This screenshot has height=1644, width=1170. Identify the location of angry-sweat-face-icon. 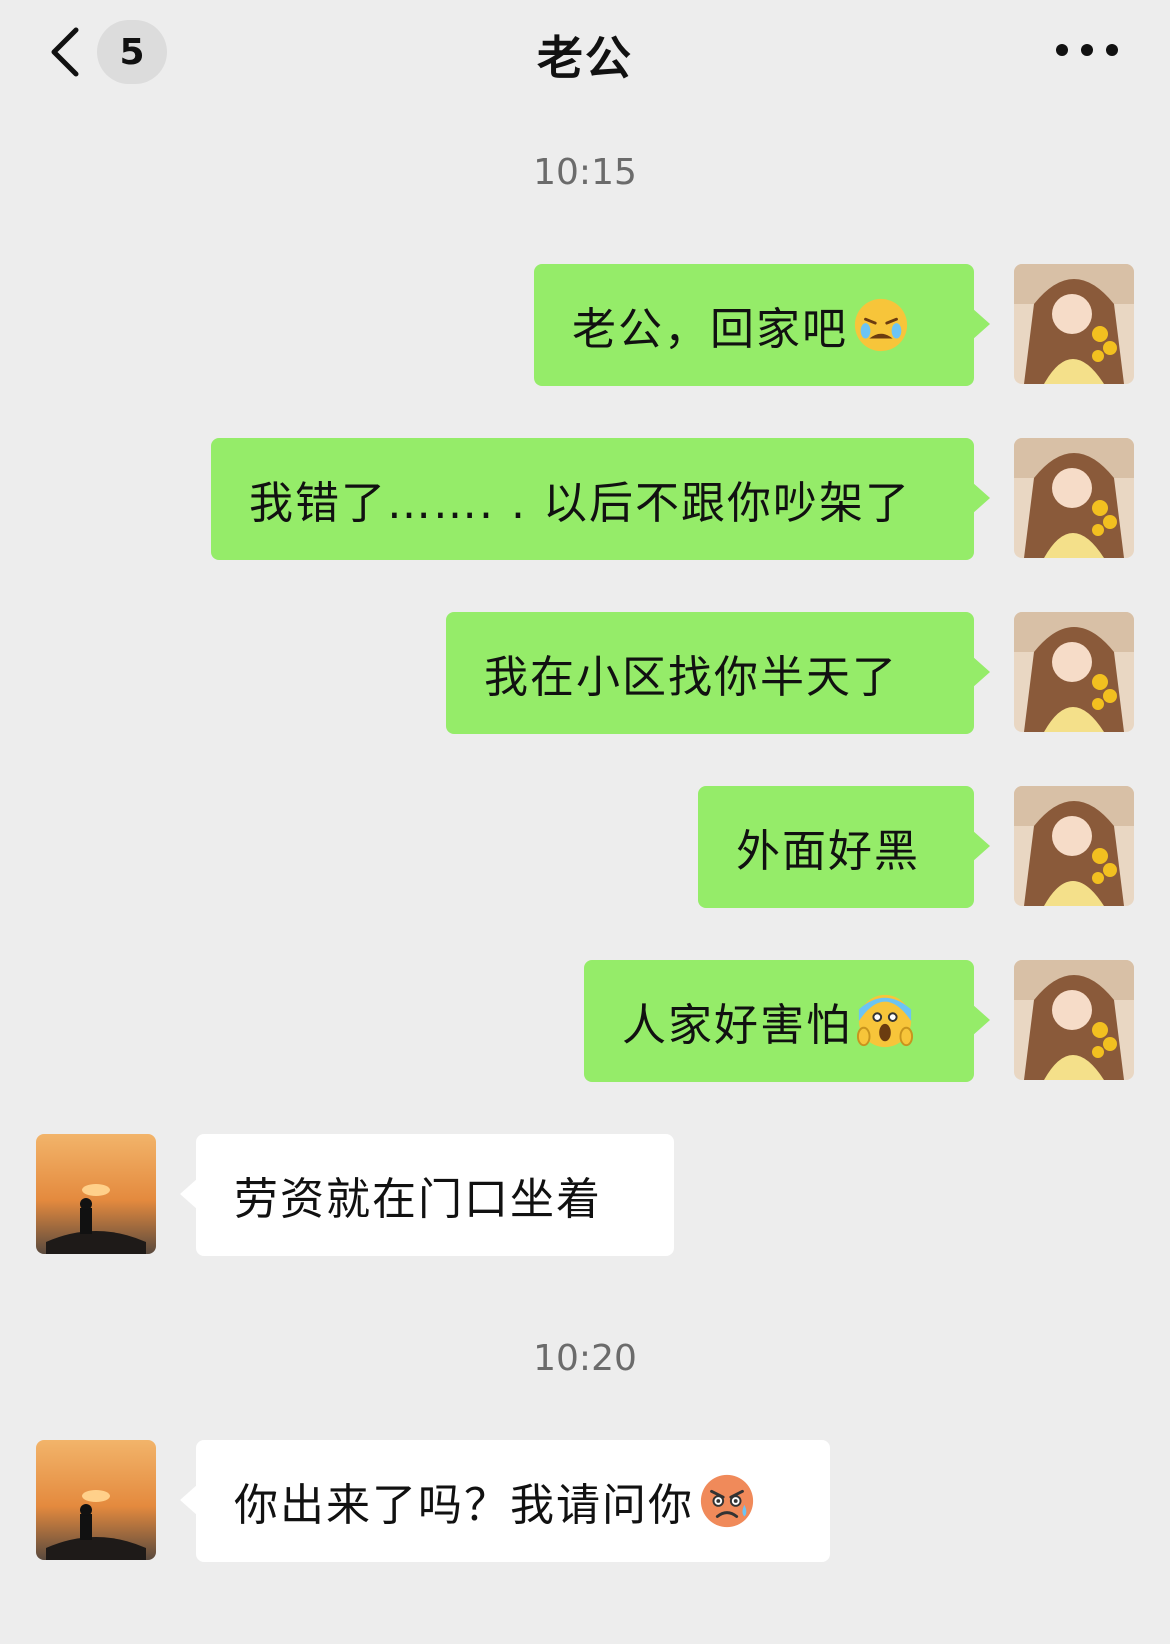
(727, 1501).